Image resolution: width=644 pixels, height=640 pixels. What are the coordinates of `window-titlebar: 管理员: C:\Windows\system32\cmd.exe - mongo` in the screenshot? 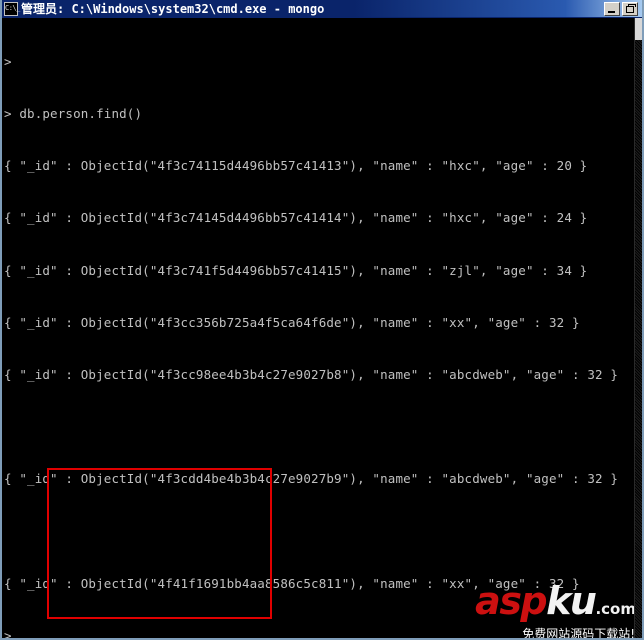 It's located at (322, 9).